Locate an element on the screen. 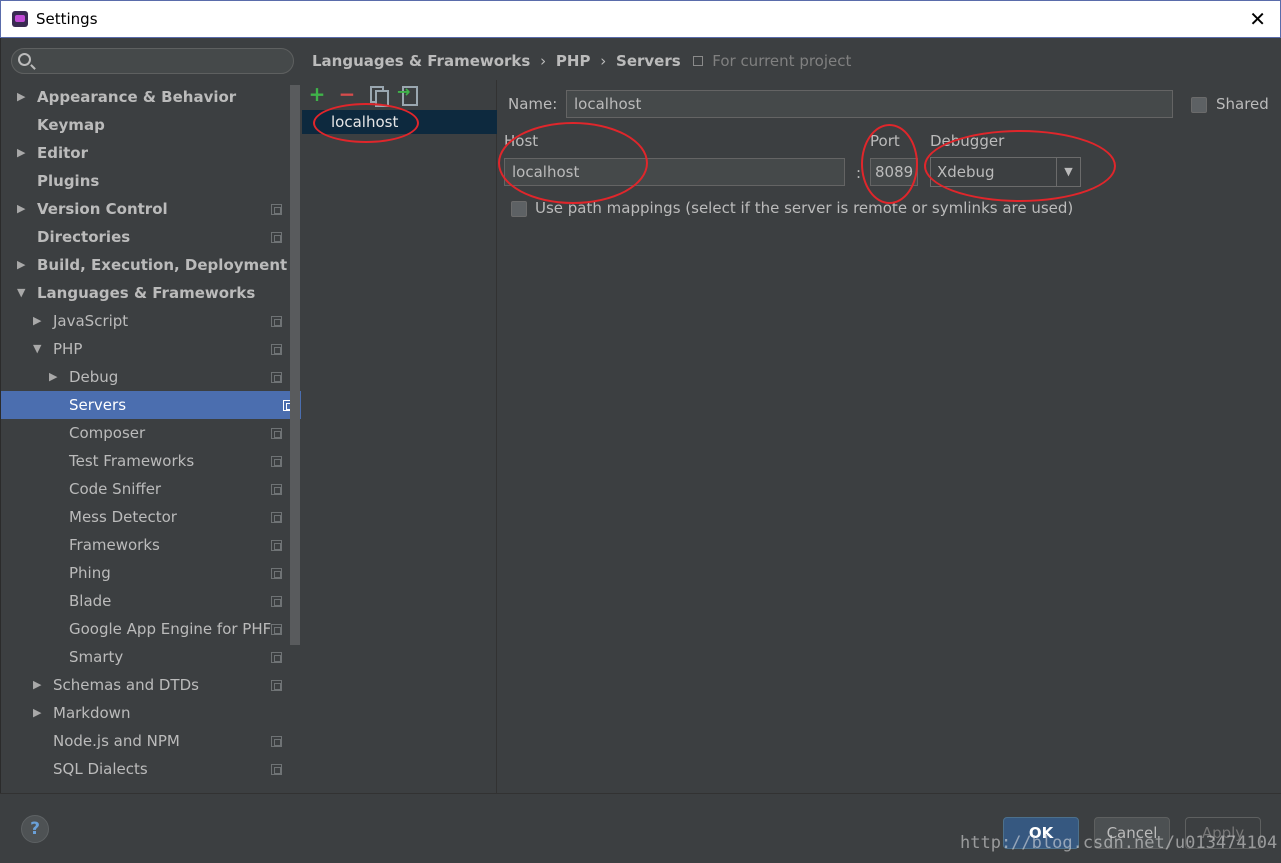  shared-checkbox is located at coordinates (1199, 105).